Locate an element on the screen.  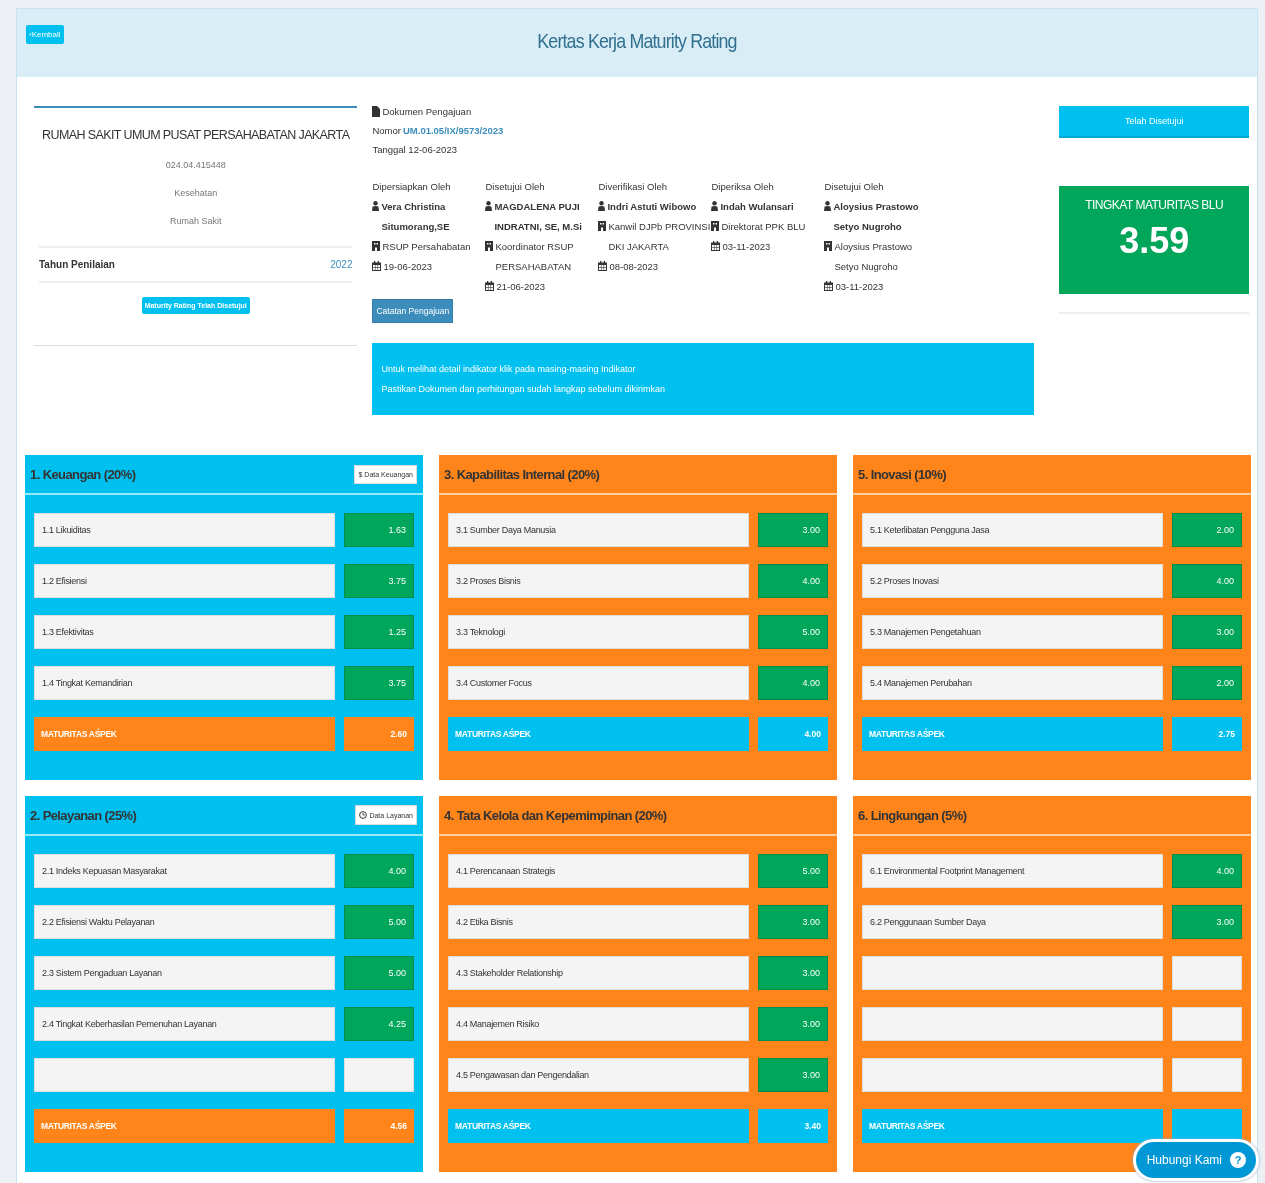
indicator-score: 1.63 is located at coordinates (379, 530).